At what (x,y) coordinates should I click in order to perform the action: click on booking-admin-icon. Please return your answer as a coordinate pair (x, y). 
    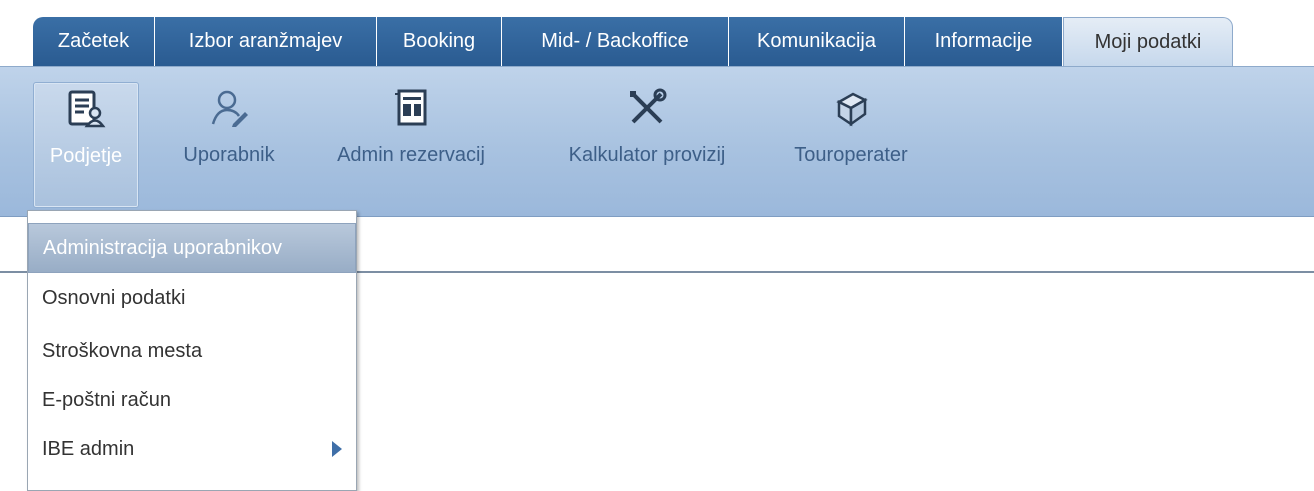
    Looking at the image, I should click on (411, 107).